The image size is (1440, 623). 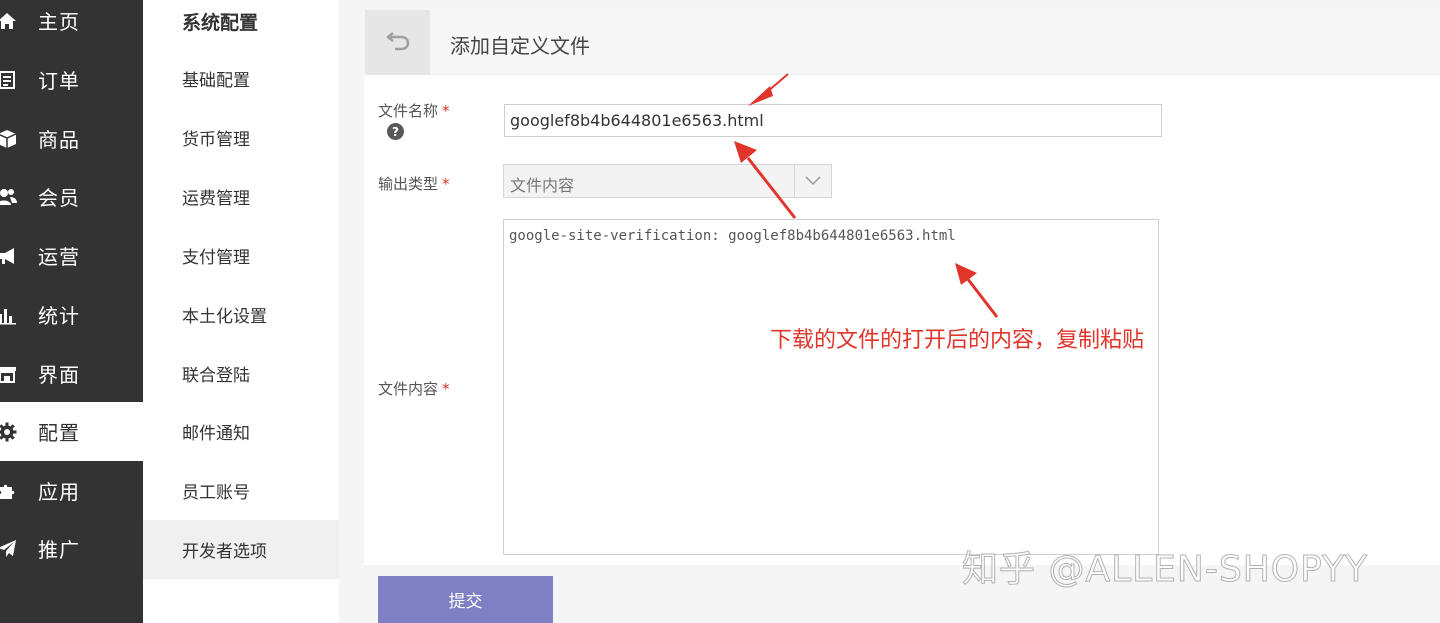 What do you see at coordinates (9, 432) in the screenshot?
I see `gear-icon` at bounding box center [9, 432].